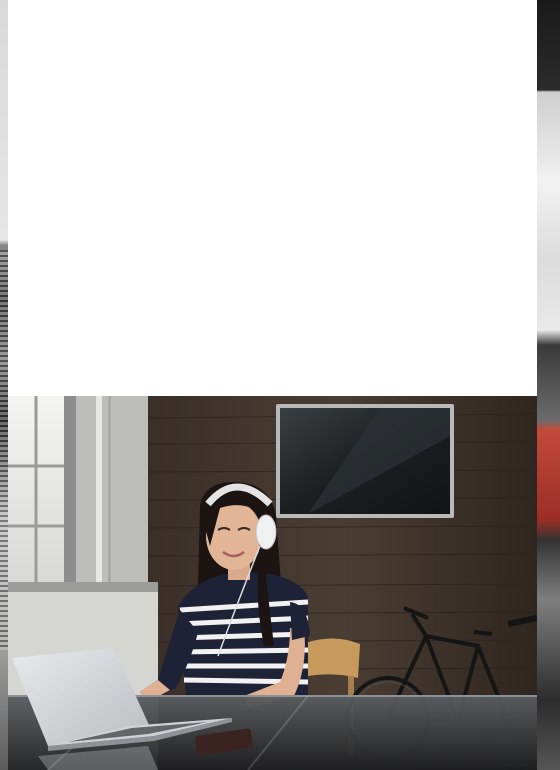 The height and width of the screenshot is (770, 560). I want to click on background-photo-left-edge, so click(4, 385).